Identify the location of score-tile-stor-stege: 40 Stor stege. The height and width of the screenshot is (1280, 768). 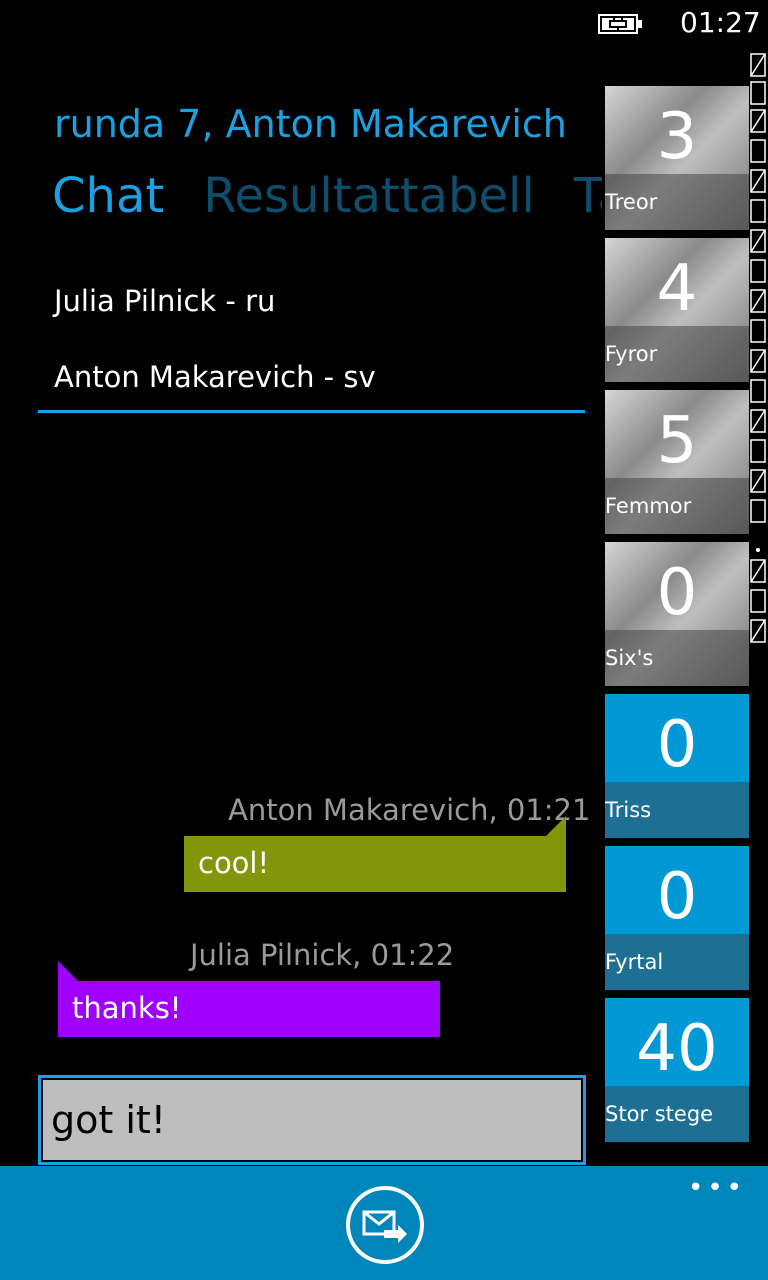
(677, 1070).